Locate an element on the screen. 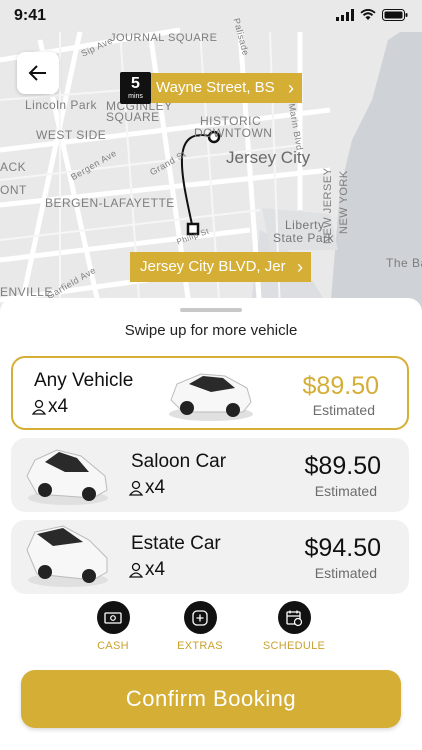  status-bar: 9:41 is located at coordinates (211, 16).